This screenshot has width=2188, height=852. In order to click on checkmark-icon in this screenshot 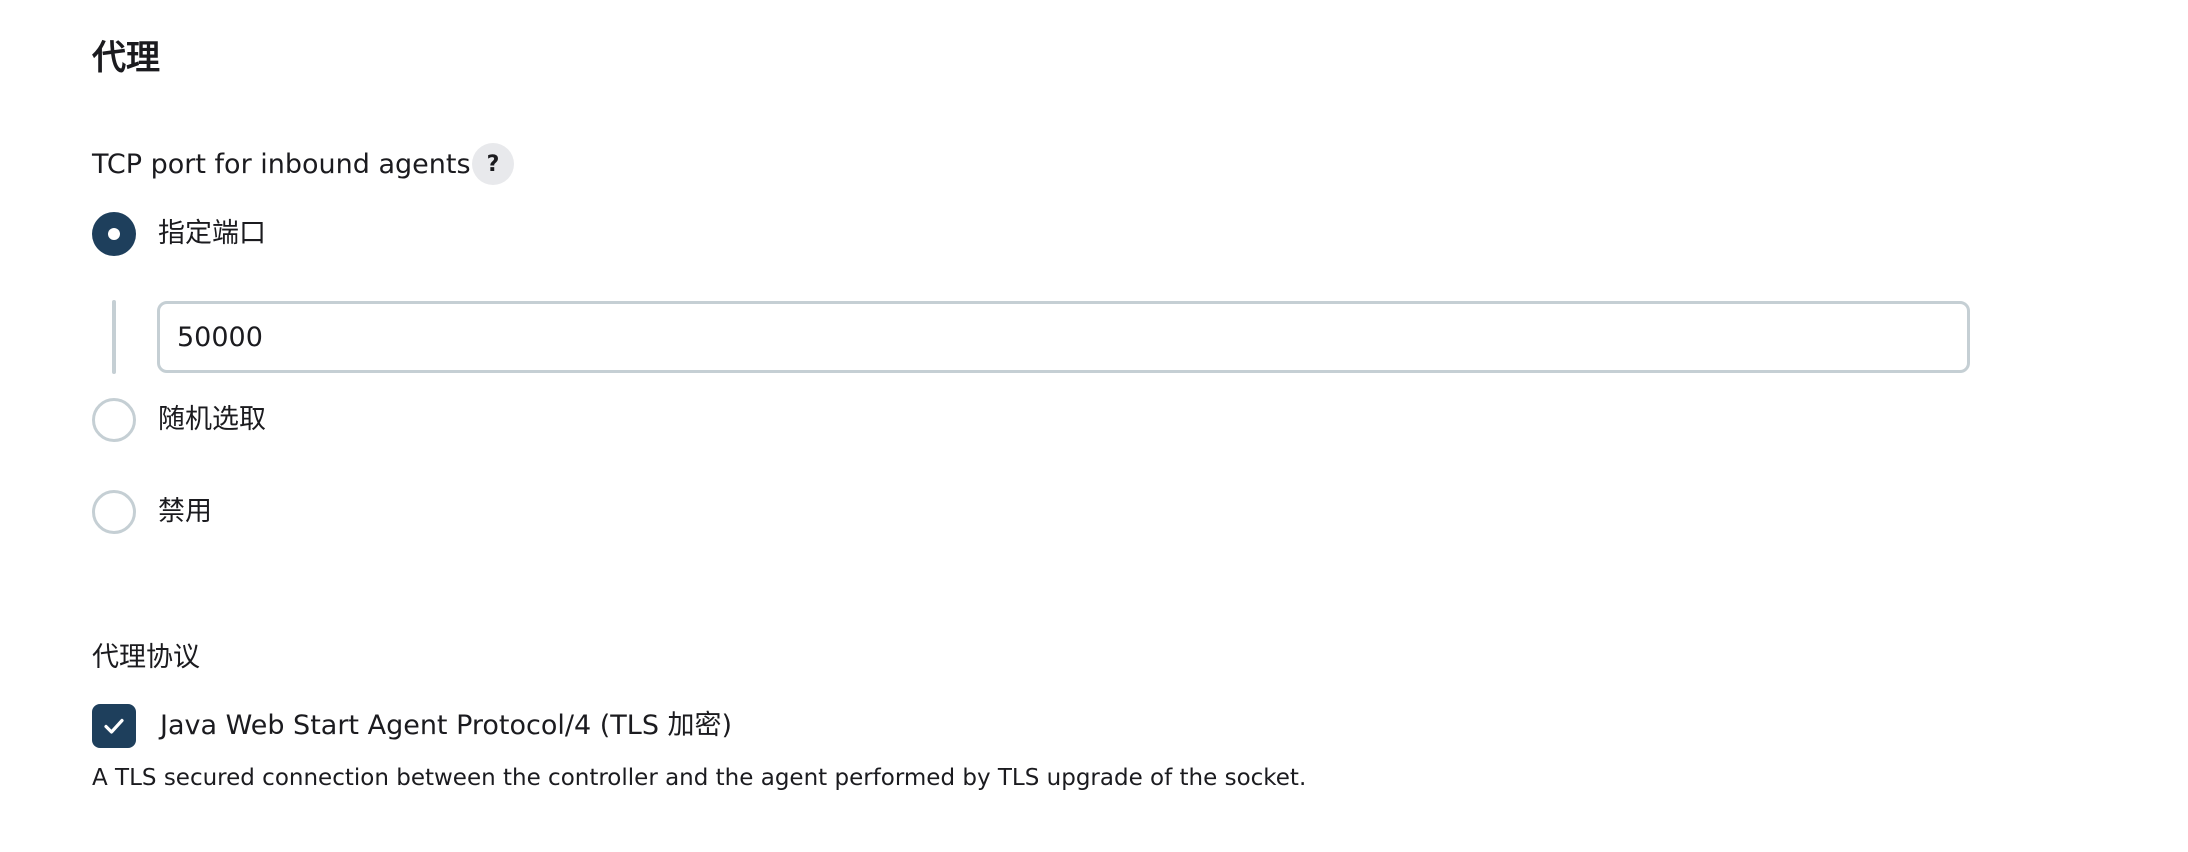, I will do `click(114, 726)`.